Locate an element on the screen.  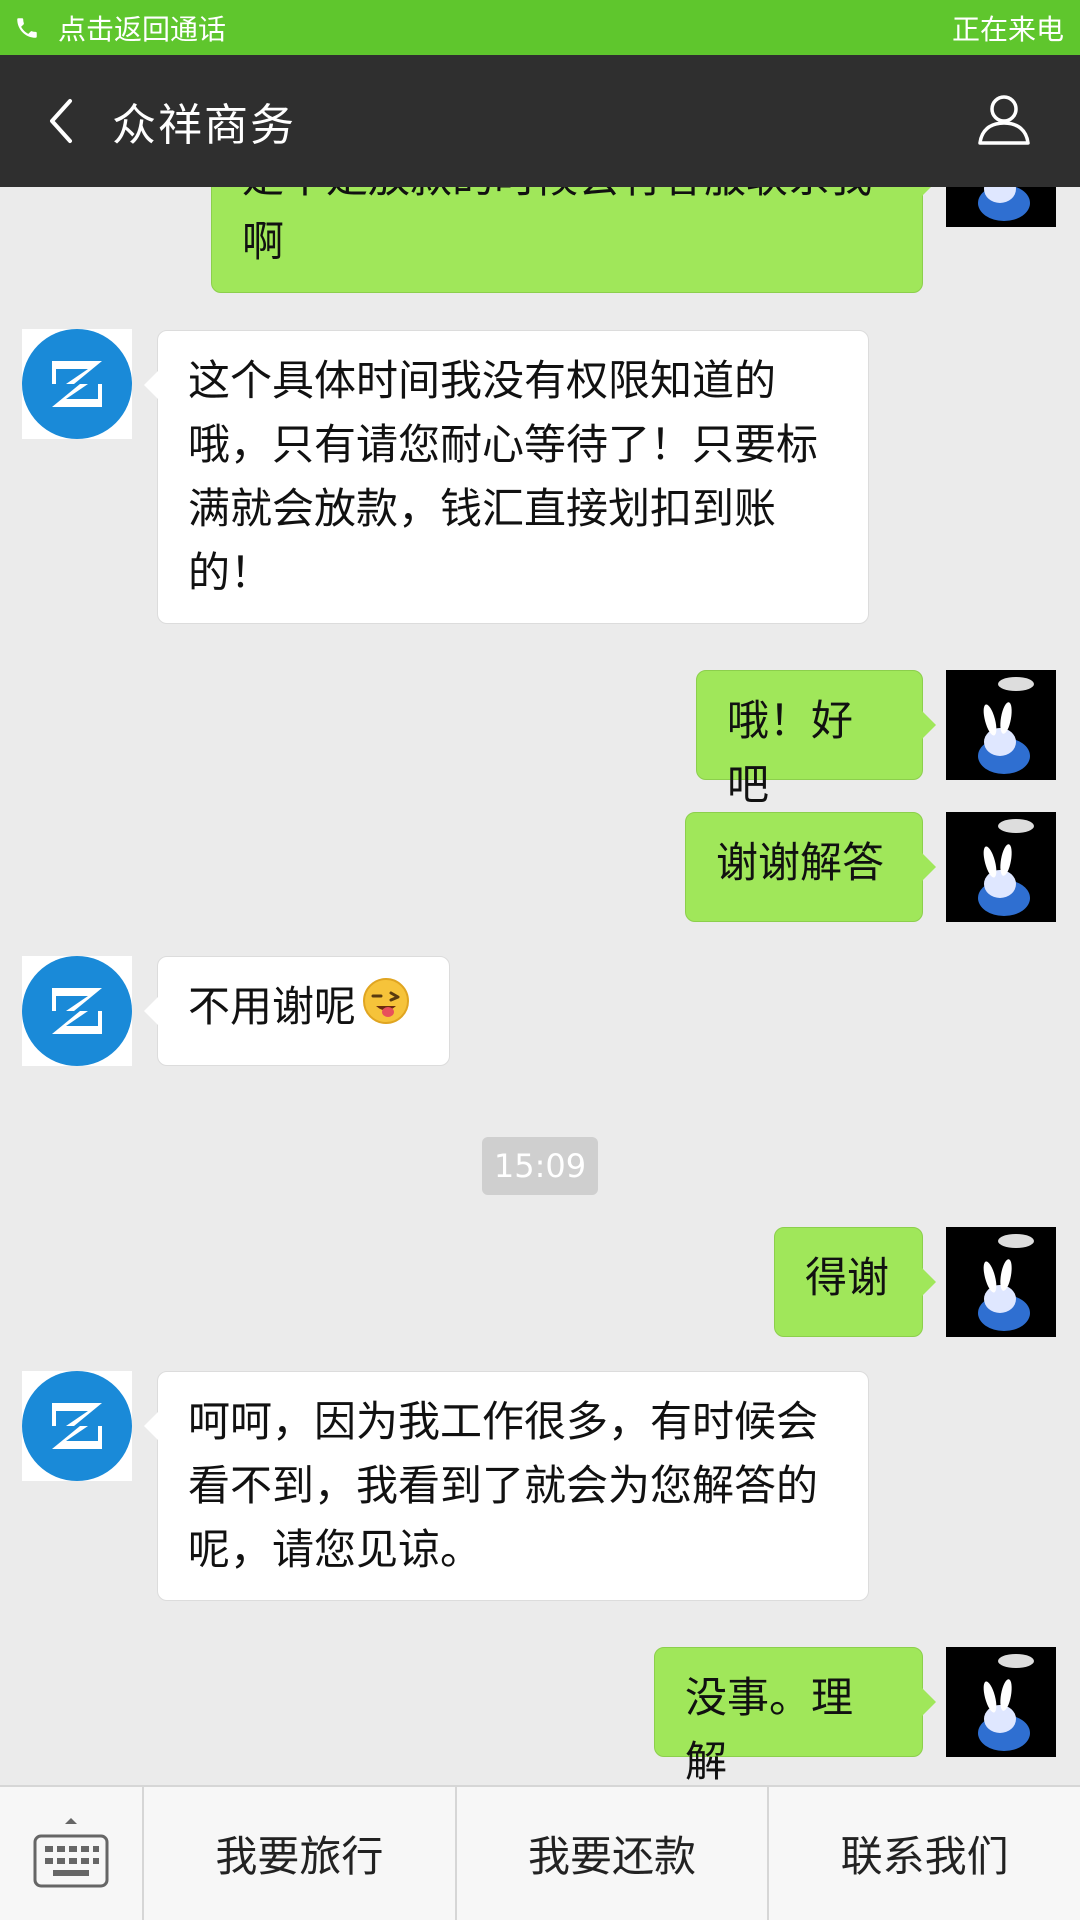
service-menu-bar: 我要旅行 我要还款 联系我们 is located at coordinates (540, 1852).